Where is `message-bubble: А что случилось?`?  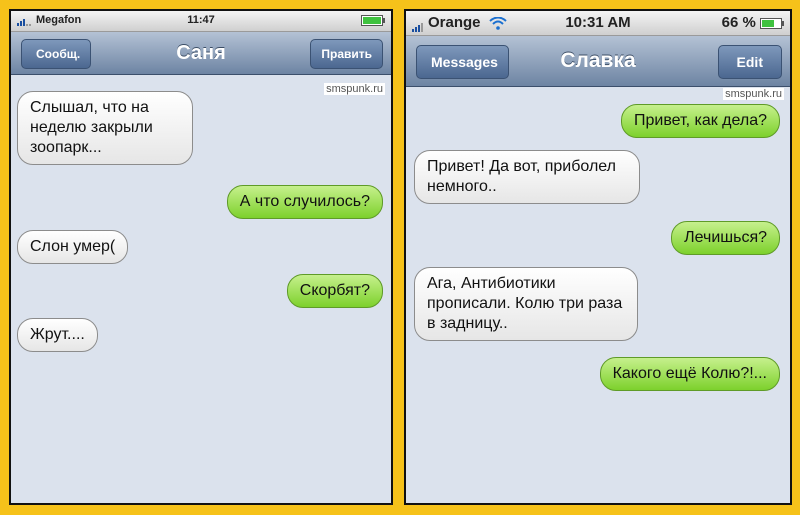
message-bubble: А что случилось? is located at coordinates (304, 202).